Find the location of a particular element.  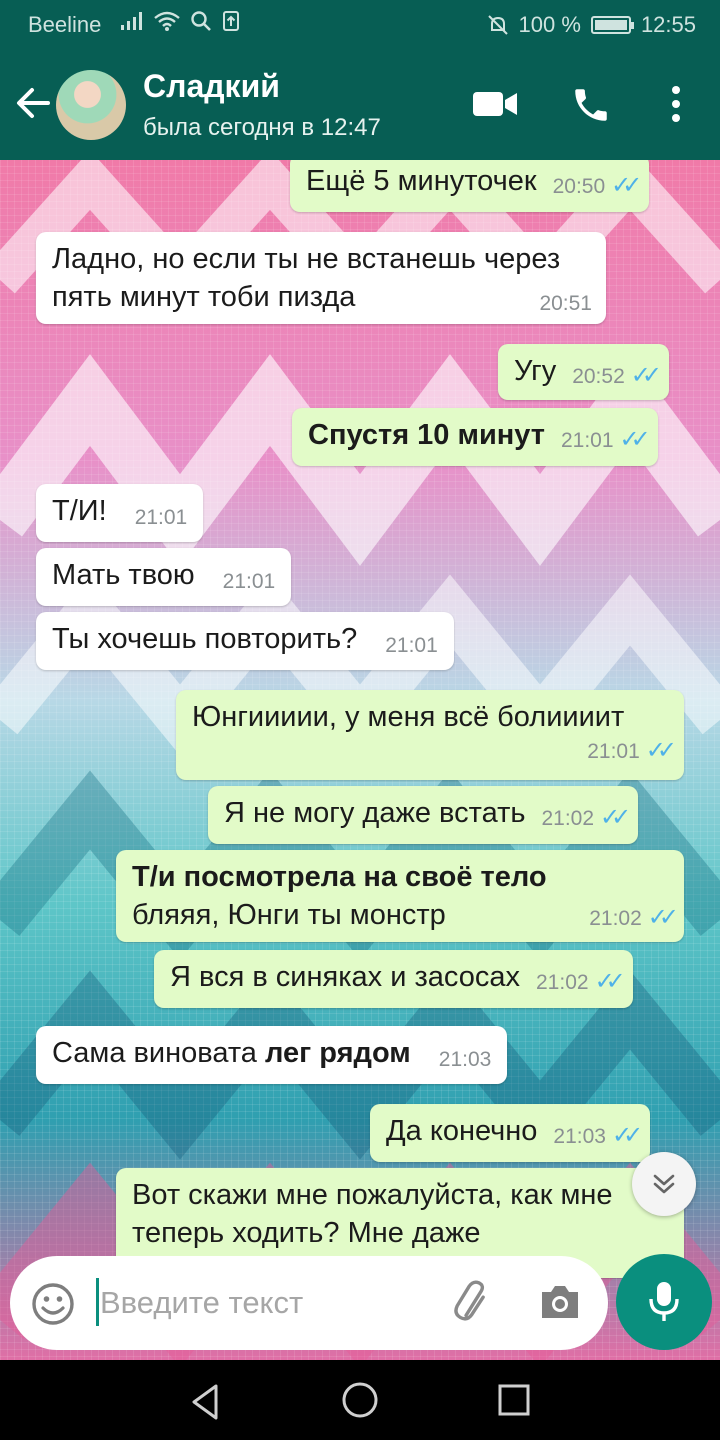

message-time: 20:51 is located at coordinates (565, 303).